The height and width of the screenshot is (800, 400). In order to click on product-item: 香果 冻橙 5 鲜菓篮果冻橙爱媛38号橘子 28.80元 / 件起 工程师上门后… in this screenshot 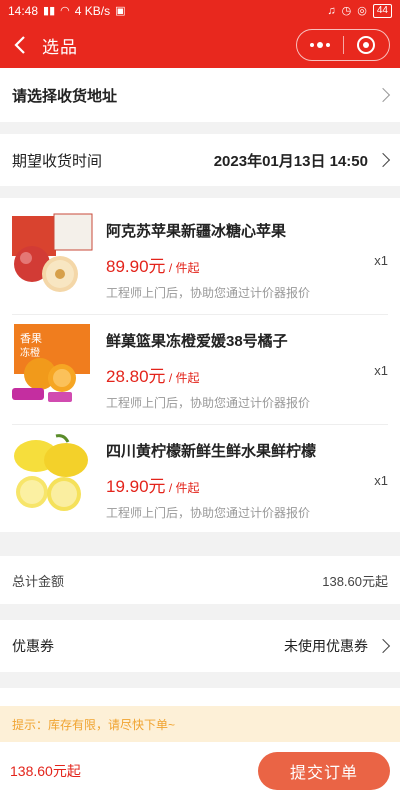, I will do `click(200, 363)`.